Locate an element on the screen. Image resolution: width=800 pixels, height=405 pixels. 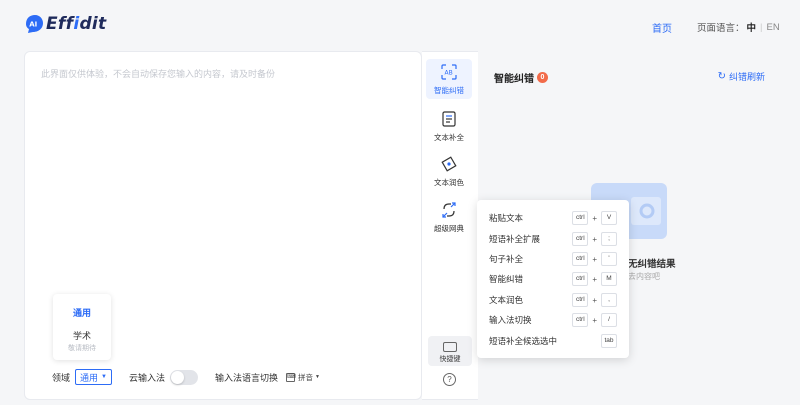
key-cap: , is located at coordinates (609, 300).